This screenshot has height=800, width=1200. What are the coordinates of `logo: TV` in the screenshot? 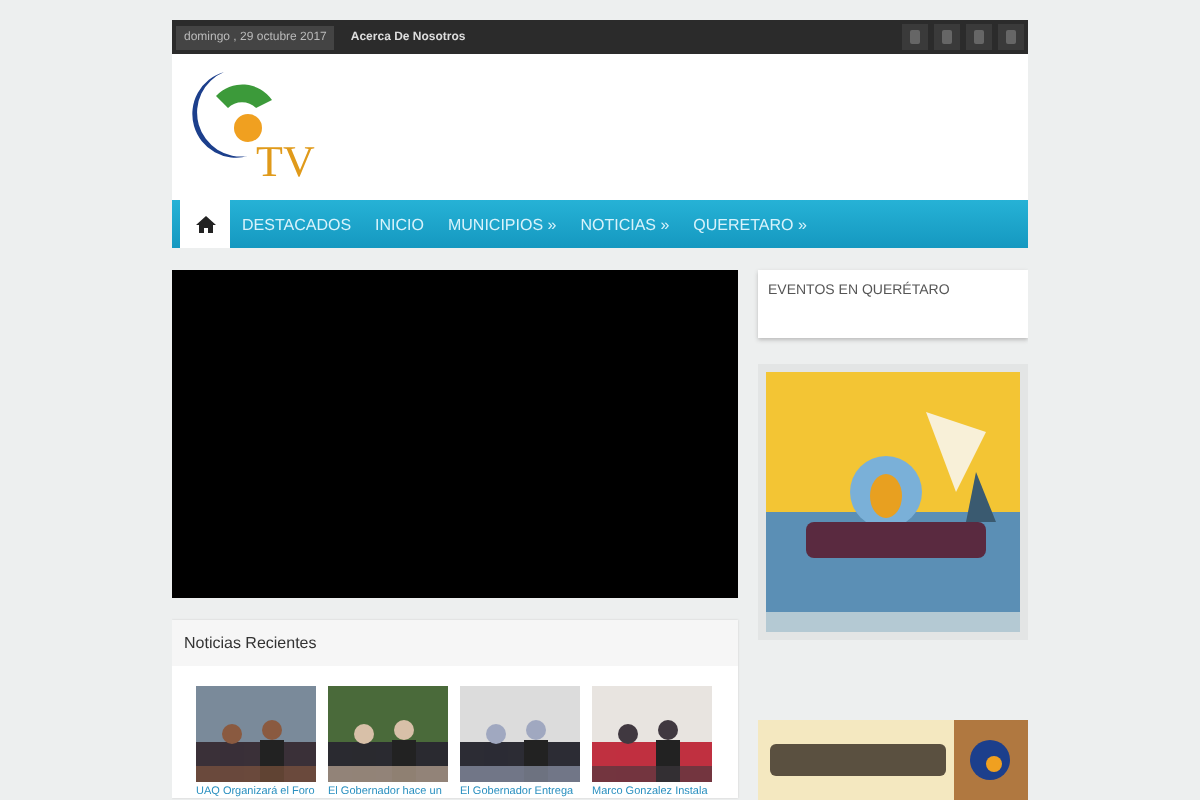 It's located at (254, 127).